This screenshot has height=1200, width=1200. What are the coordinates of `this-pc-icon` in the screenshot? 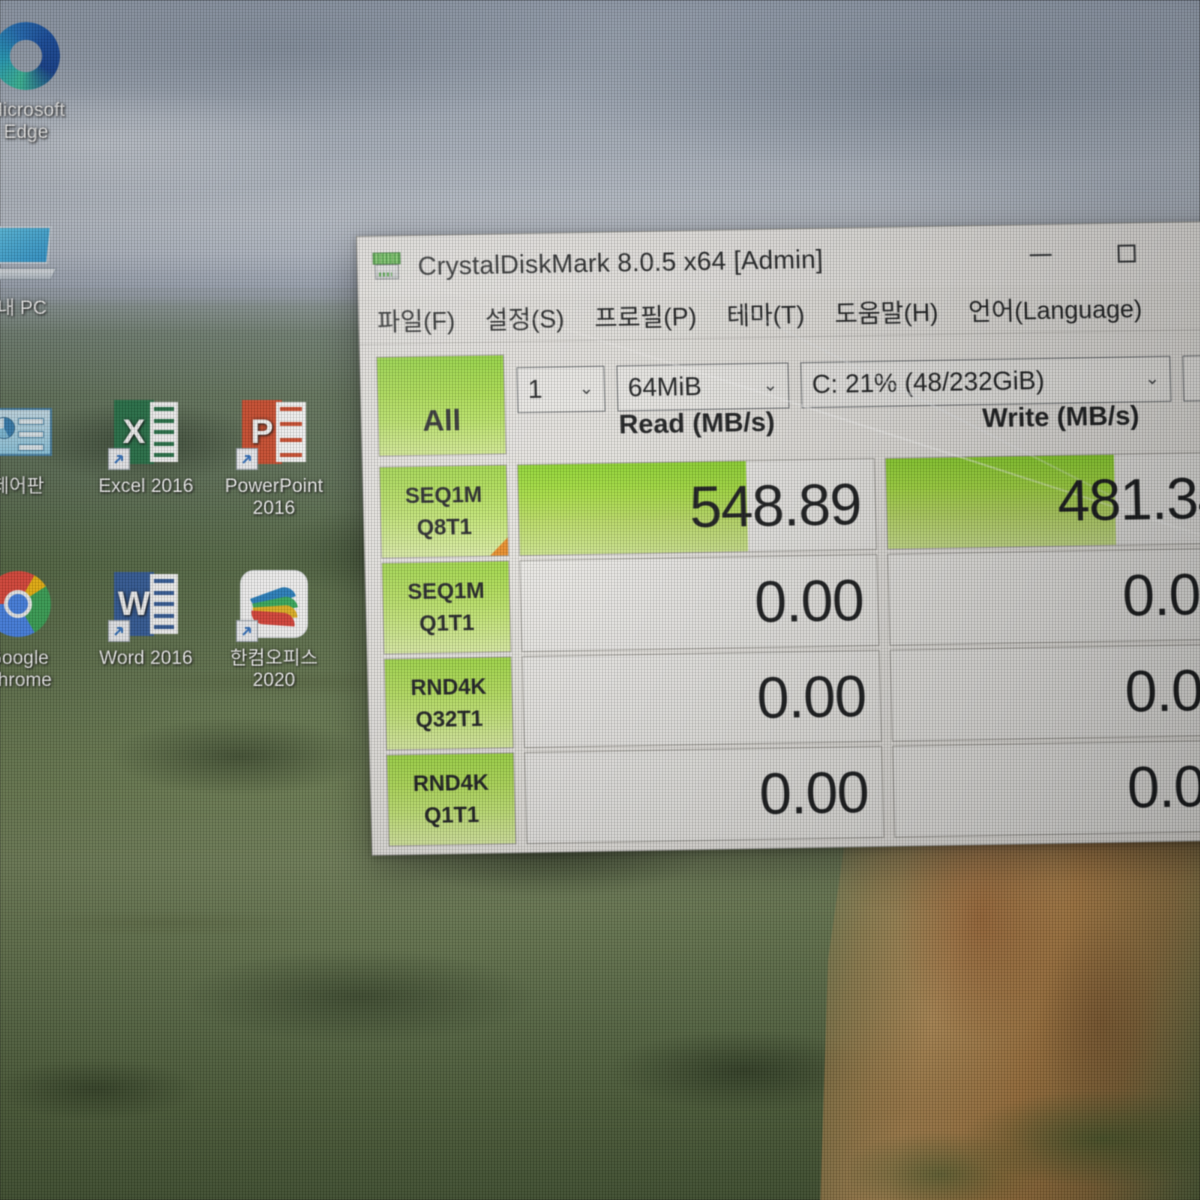 It's located at (29, 254).